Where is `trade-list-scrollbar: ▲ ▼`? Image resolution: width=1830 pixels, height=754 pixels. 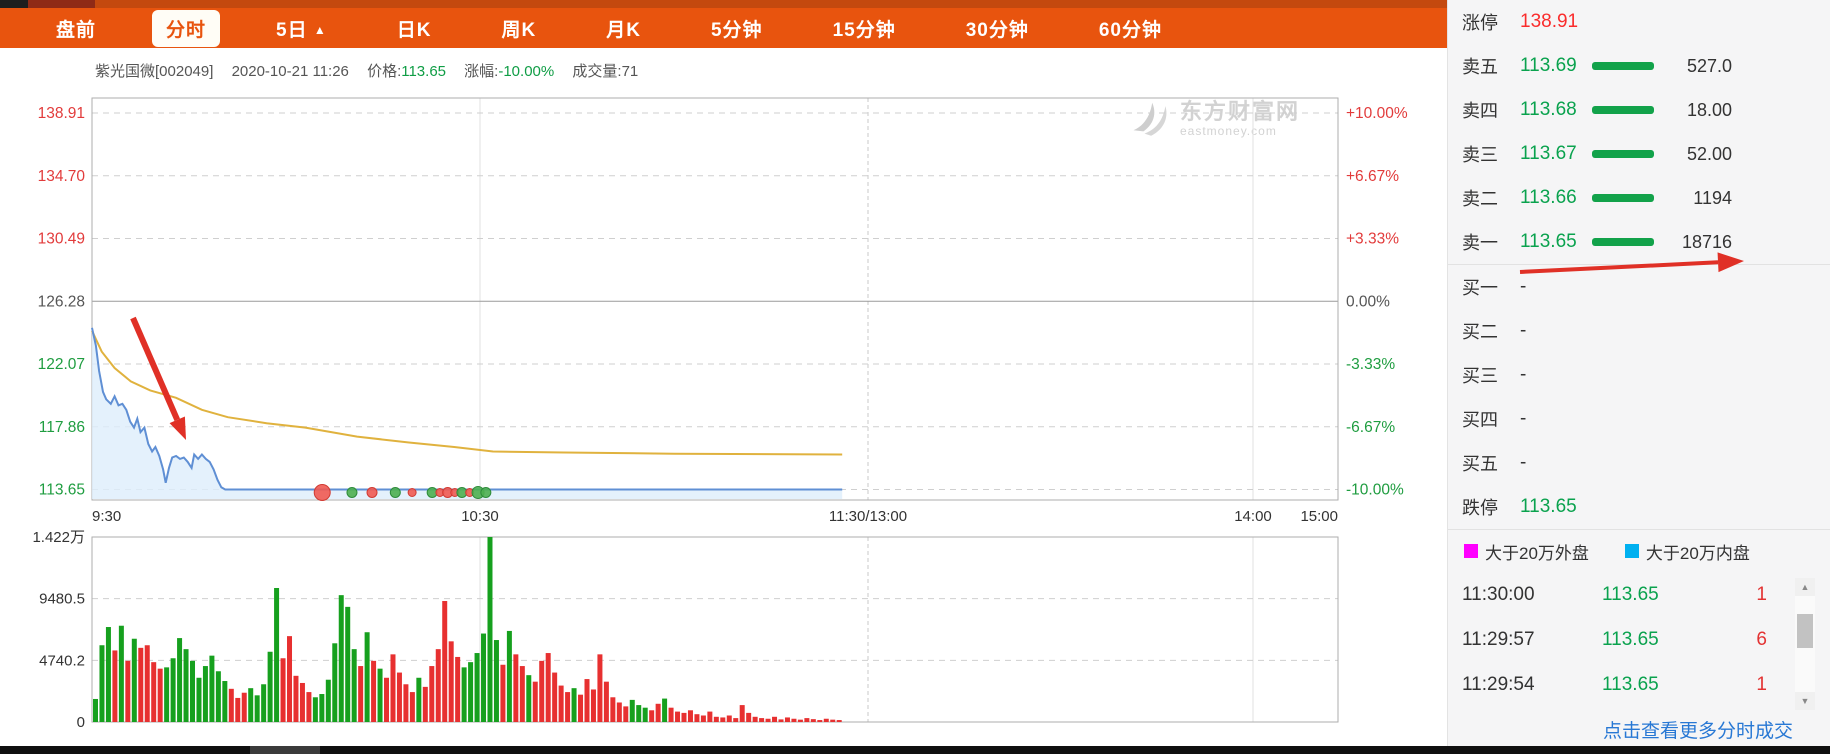
trade-list-scrollbar: ▲ ▼ is located at coordinates (1805, 644).